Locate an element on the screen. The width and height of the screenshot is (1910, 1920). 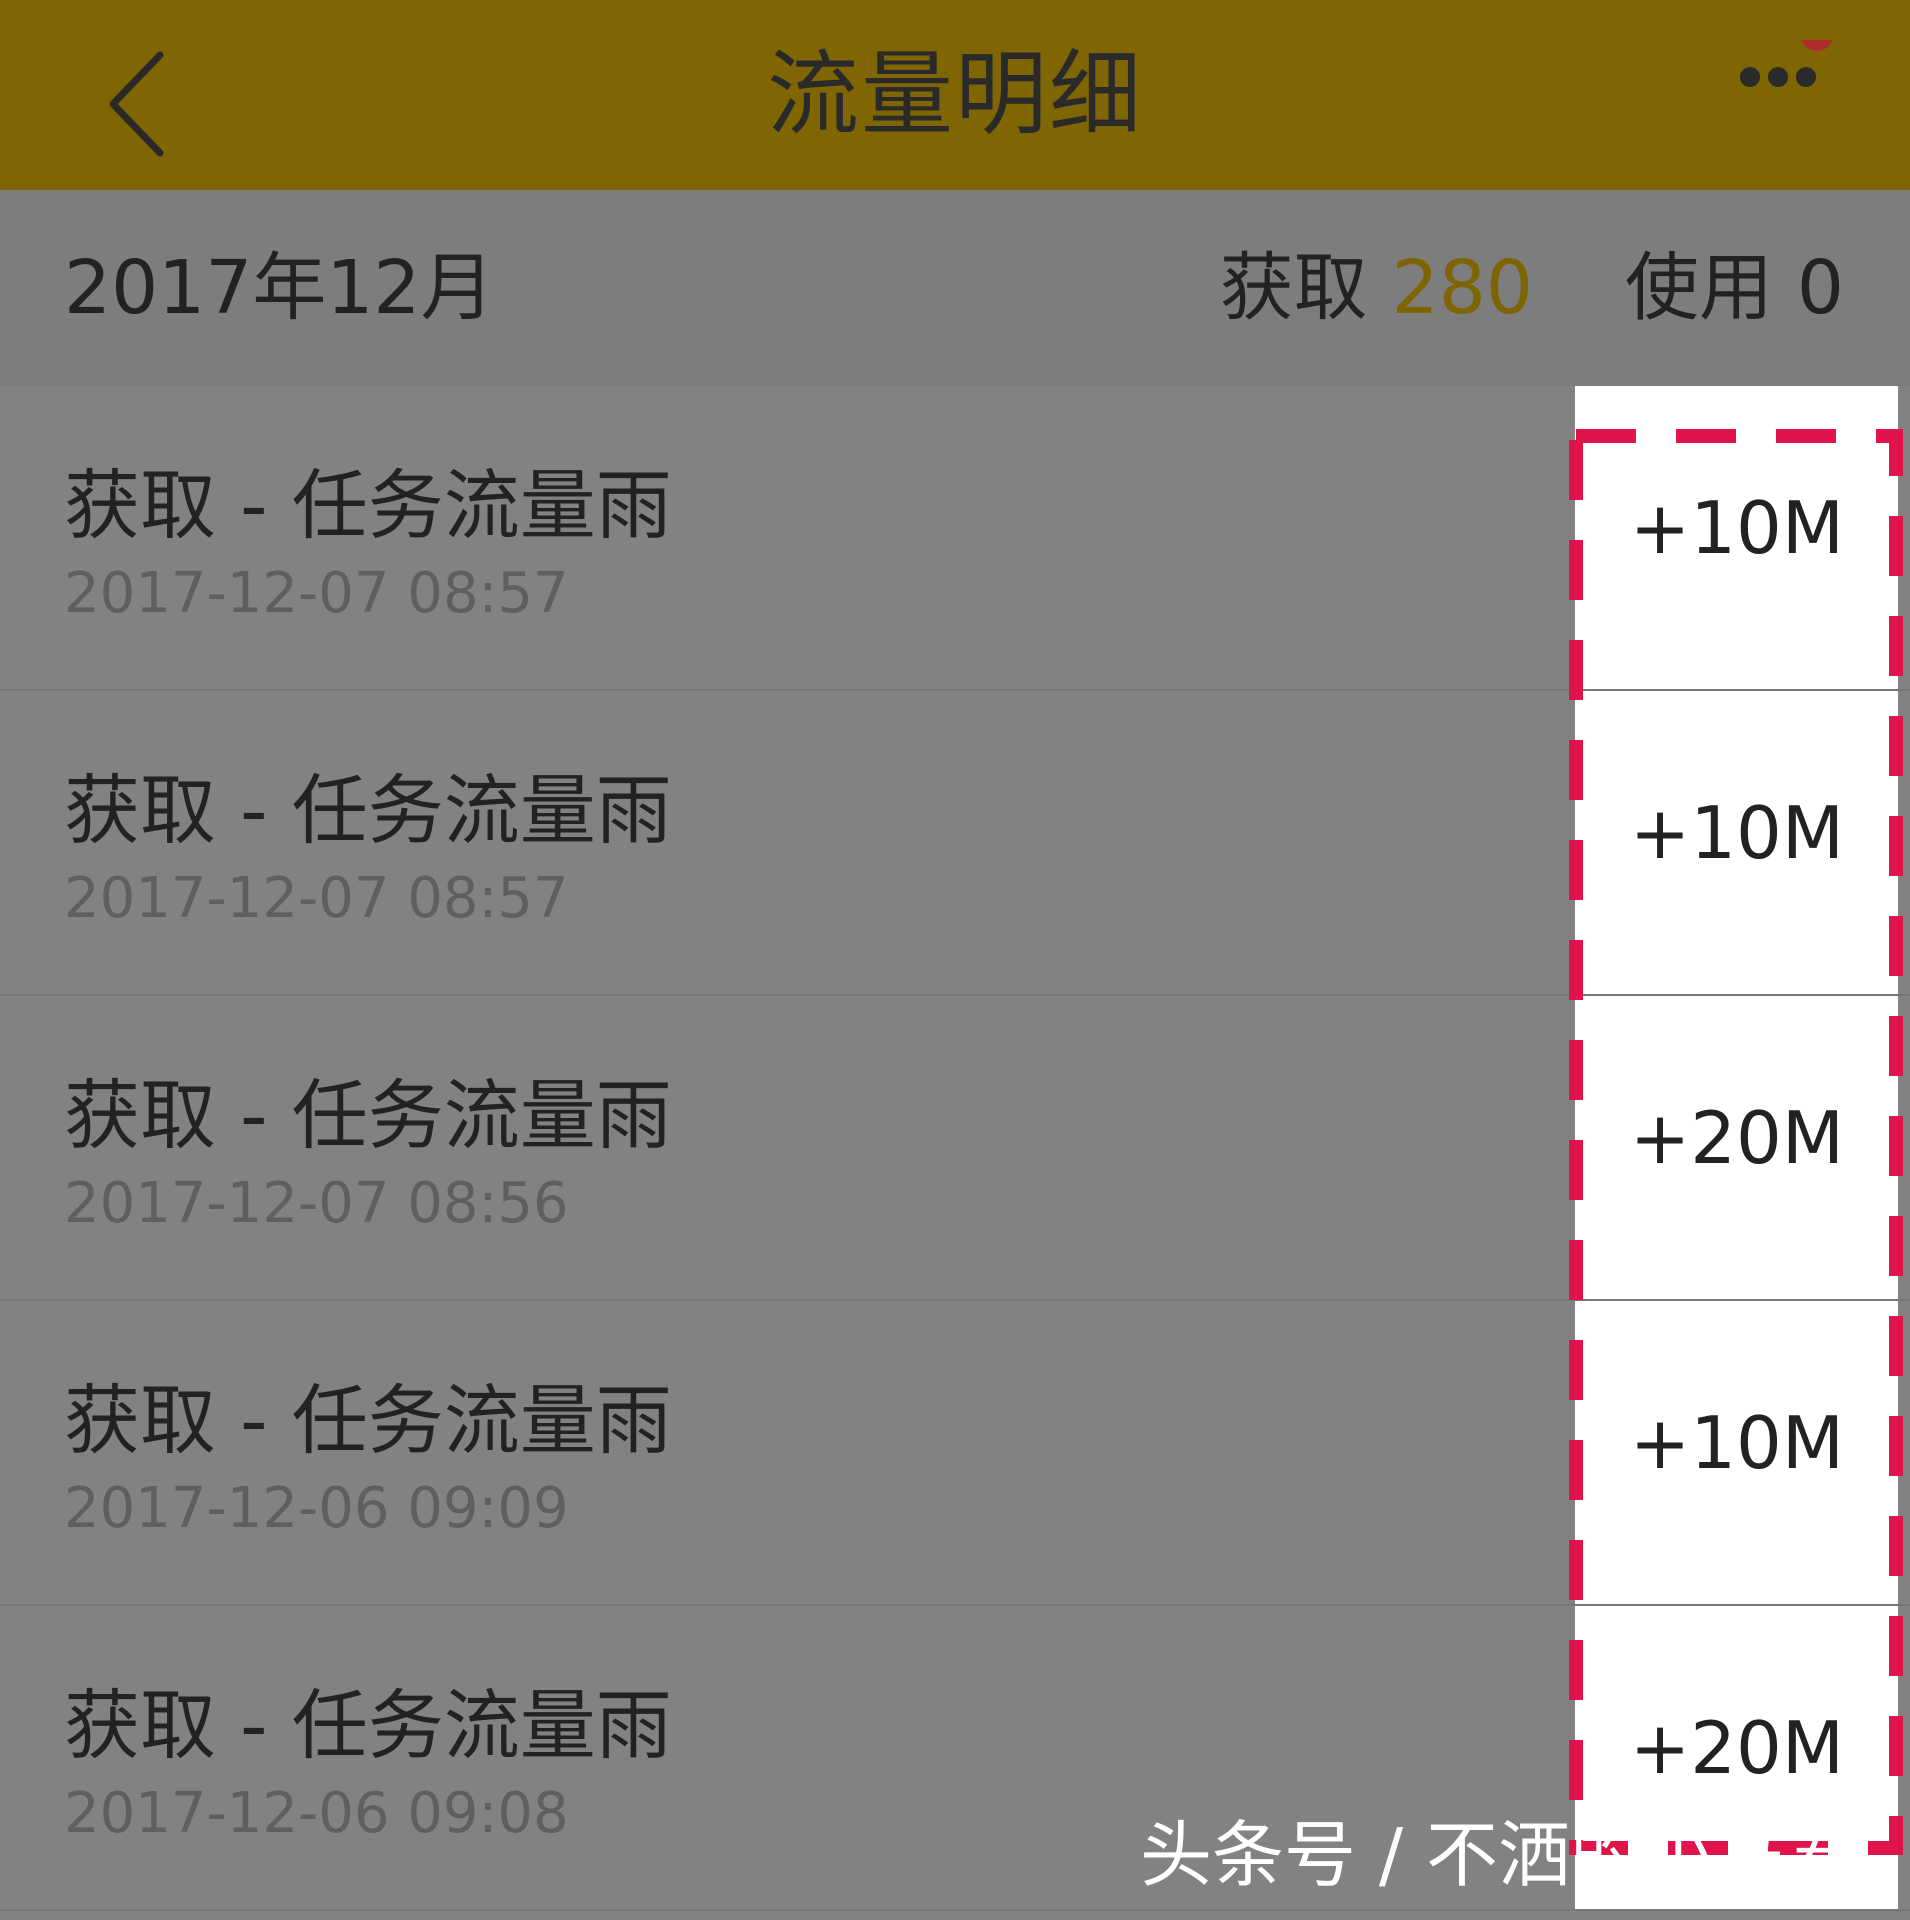
used-value: 0 is located at coordinates (1820, 288).